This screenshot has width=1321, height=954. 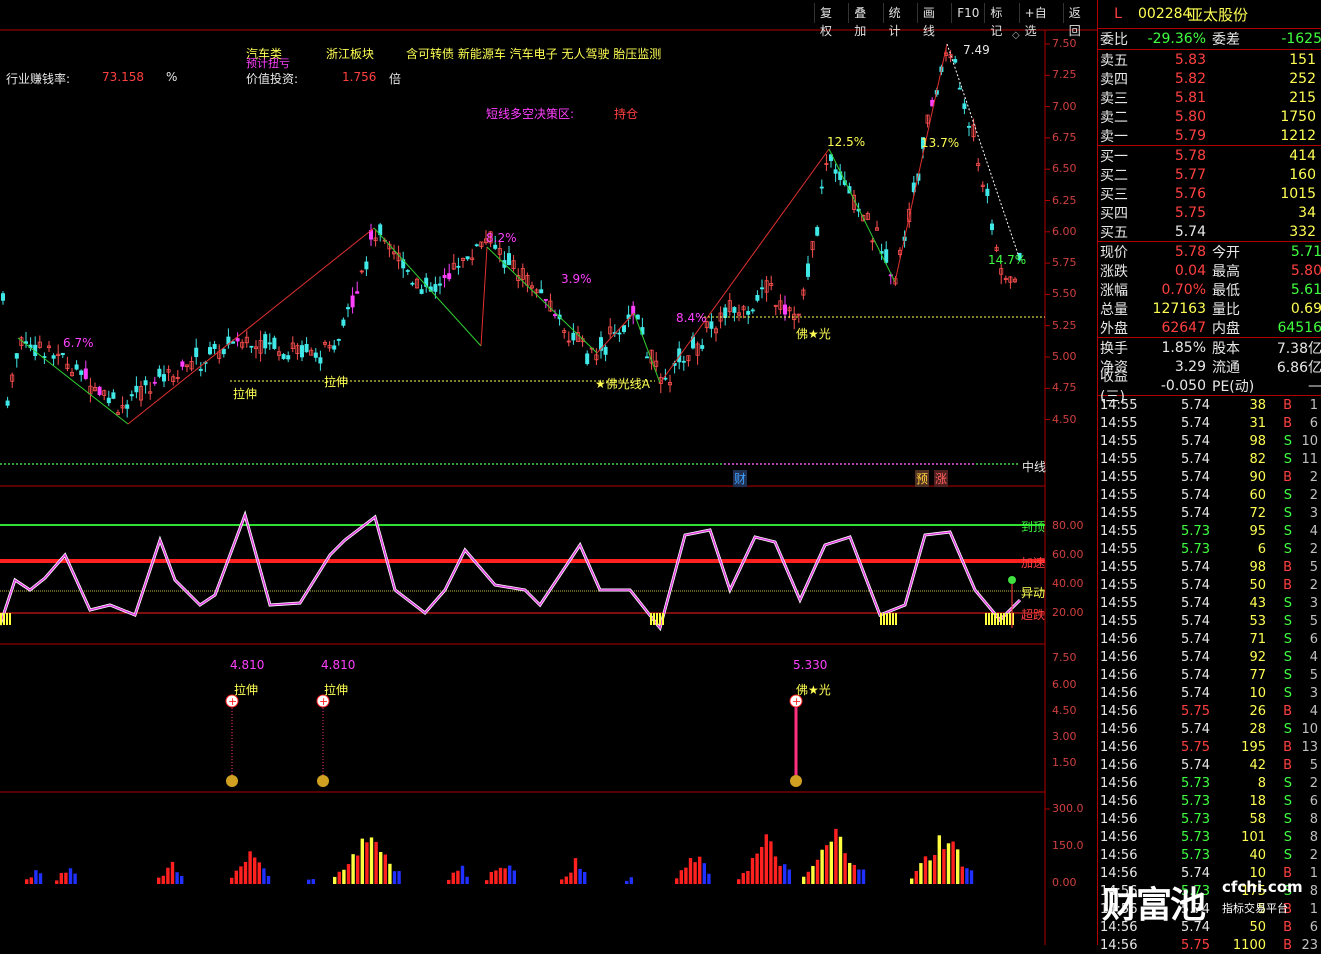 I want to click on tick-volume: 90, so click(x=1257, y=477).